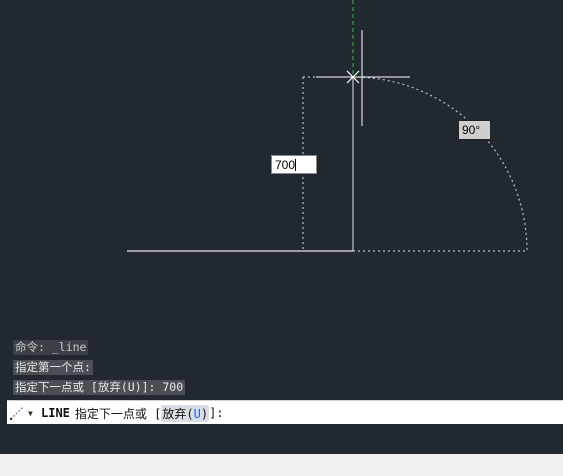 Image resolution: width=563 pixels, height=476 pixels. Describe the element at coordinates (33, 413) in the screenshot. I see `chevron-down-icon: ▼` at that location.